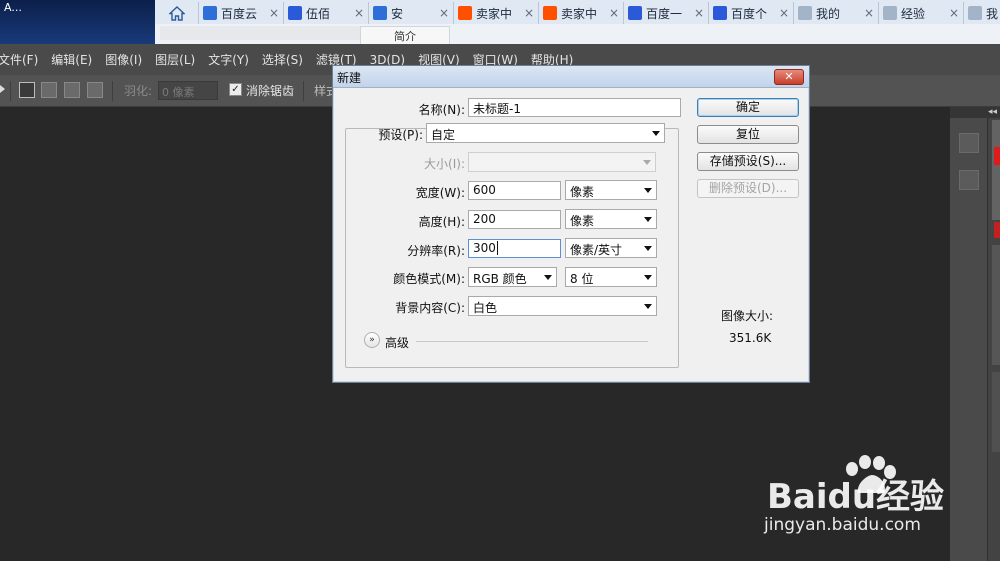 The width and height of the screenshot is (1000, 561). What do you see at coordinates (49, 90) in the screenshot?
I see `add-selection-icon` at bounding box center [49, 90].